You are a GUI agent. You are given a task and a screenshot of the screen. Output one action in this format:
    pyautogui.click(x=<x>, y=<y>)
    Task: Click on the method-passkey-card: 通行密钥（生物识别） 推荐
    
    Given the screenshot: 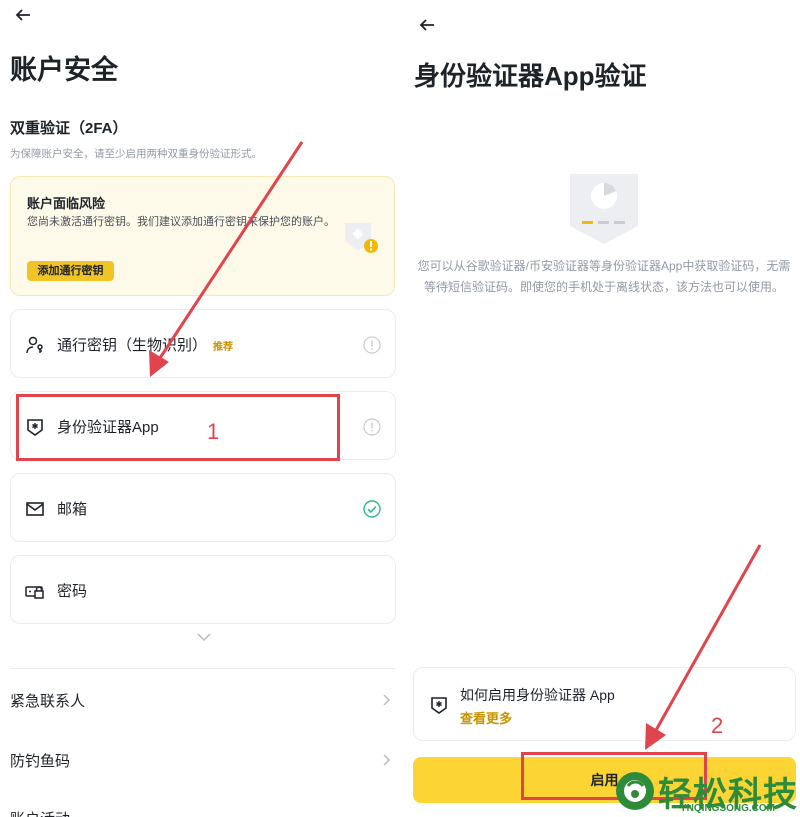 What is the action you would take?
    pyautogui.click(x=203, y=343)
    